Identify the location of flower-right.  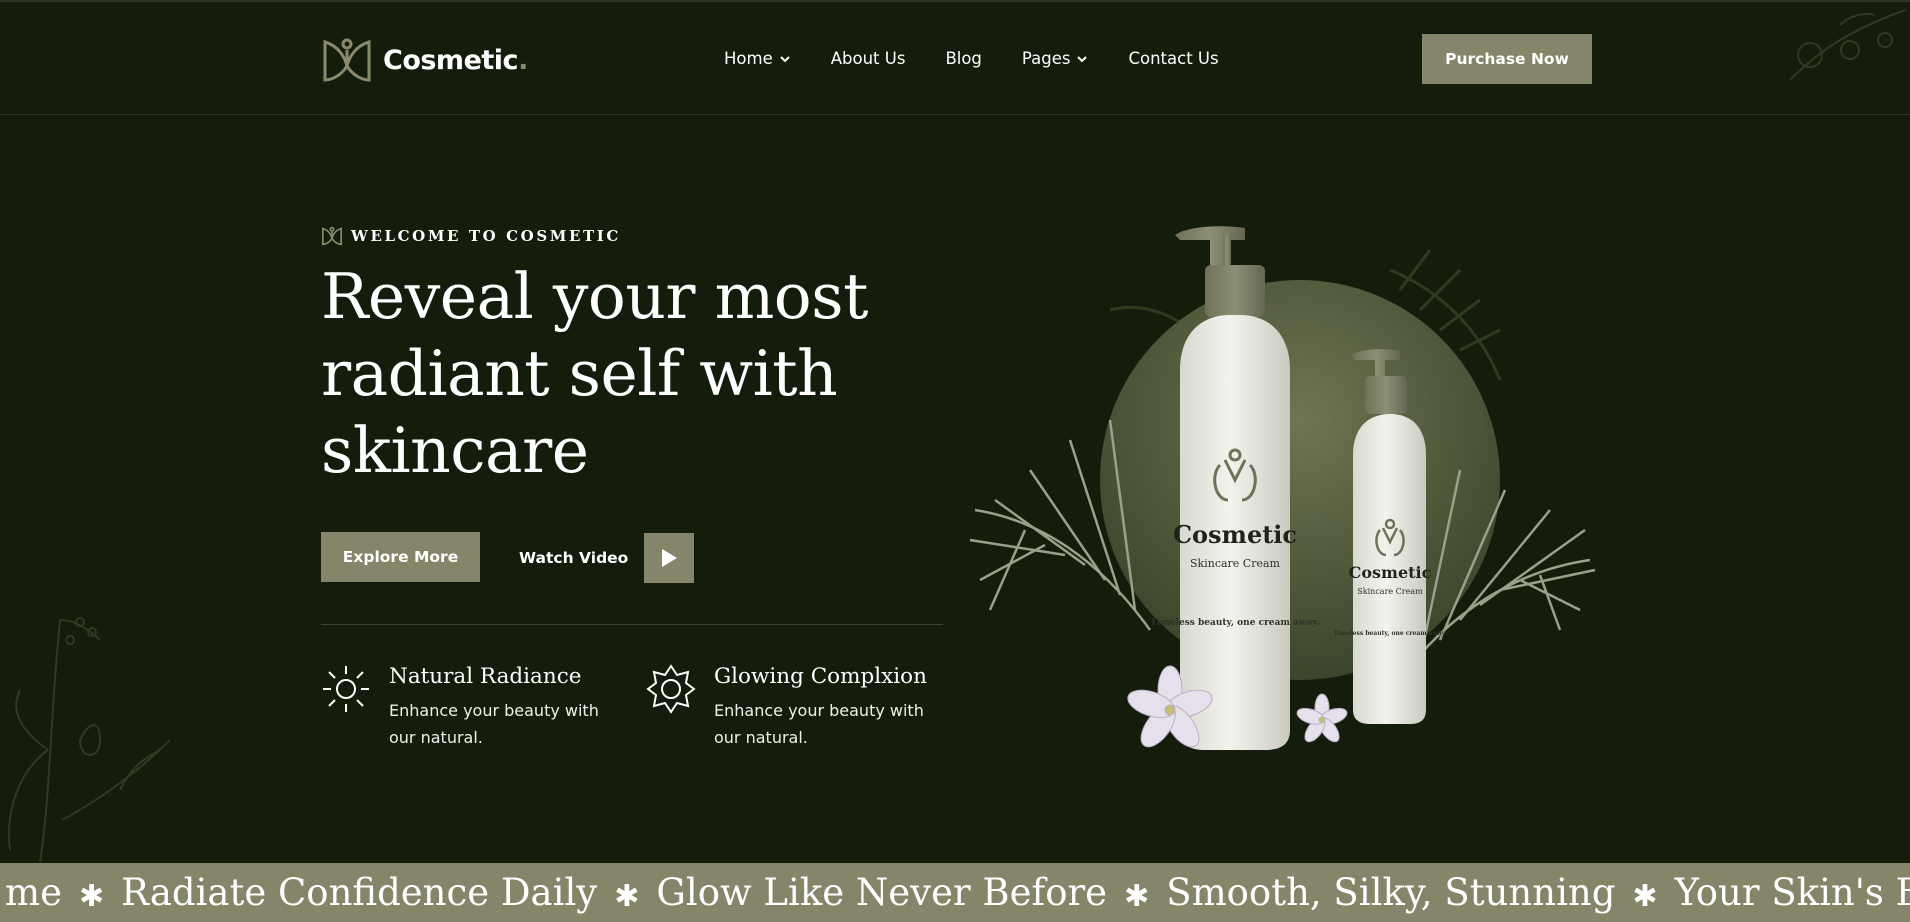
(1322, 718).